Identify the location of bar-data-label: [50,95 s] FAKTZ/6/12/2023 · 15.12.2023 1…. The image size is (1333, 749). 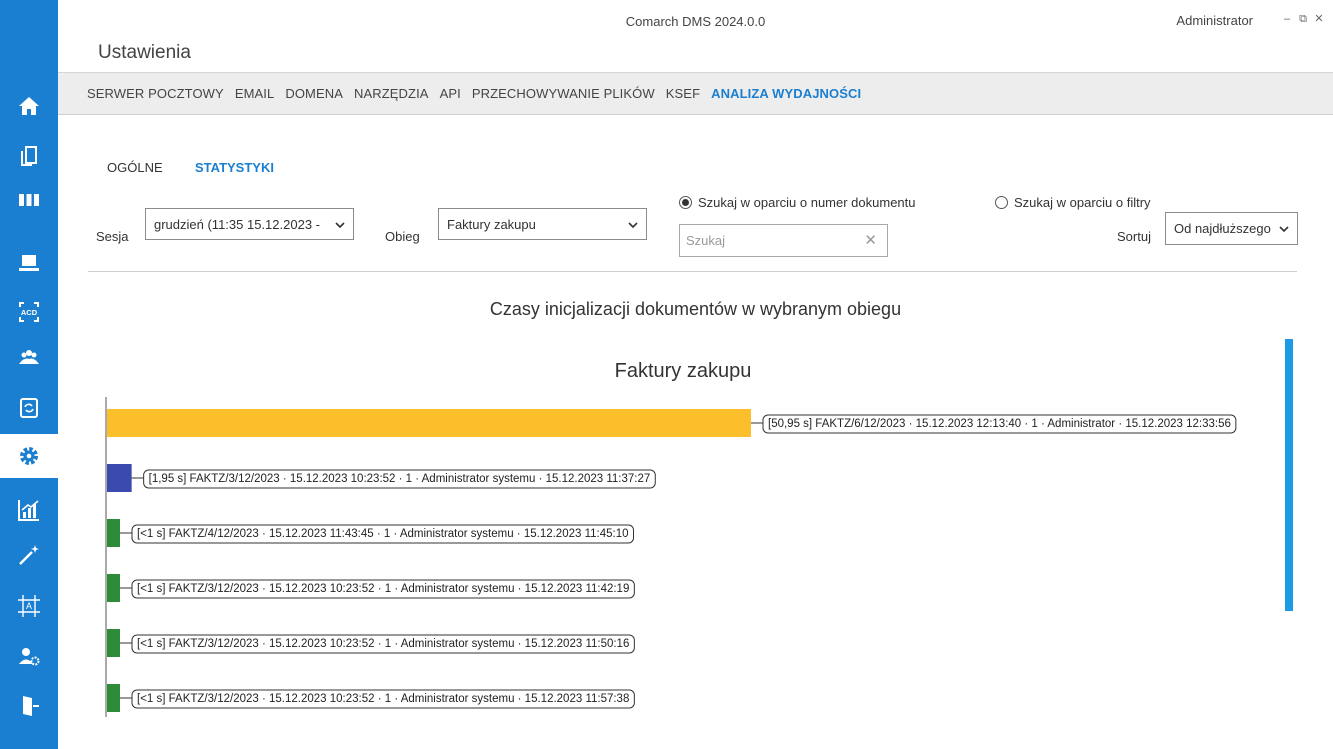
(999, 424).